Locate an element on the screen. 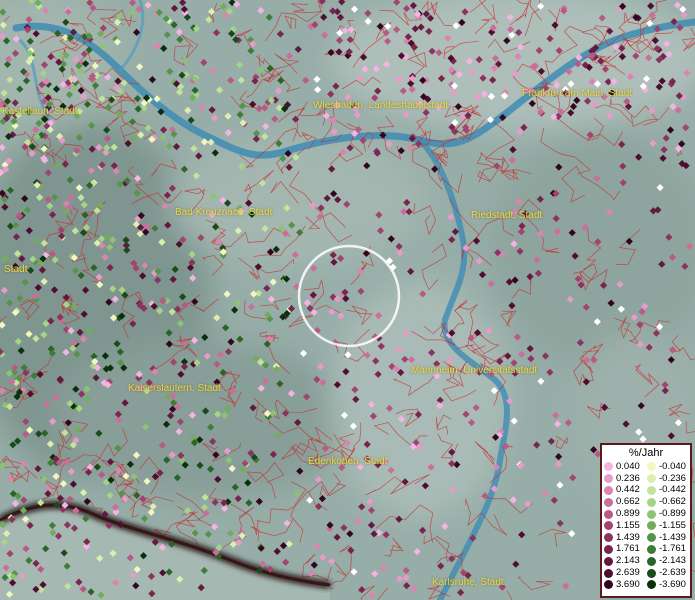  legend-row-pos-6: 1.439 is located at coordinates (625, 538).